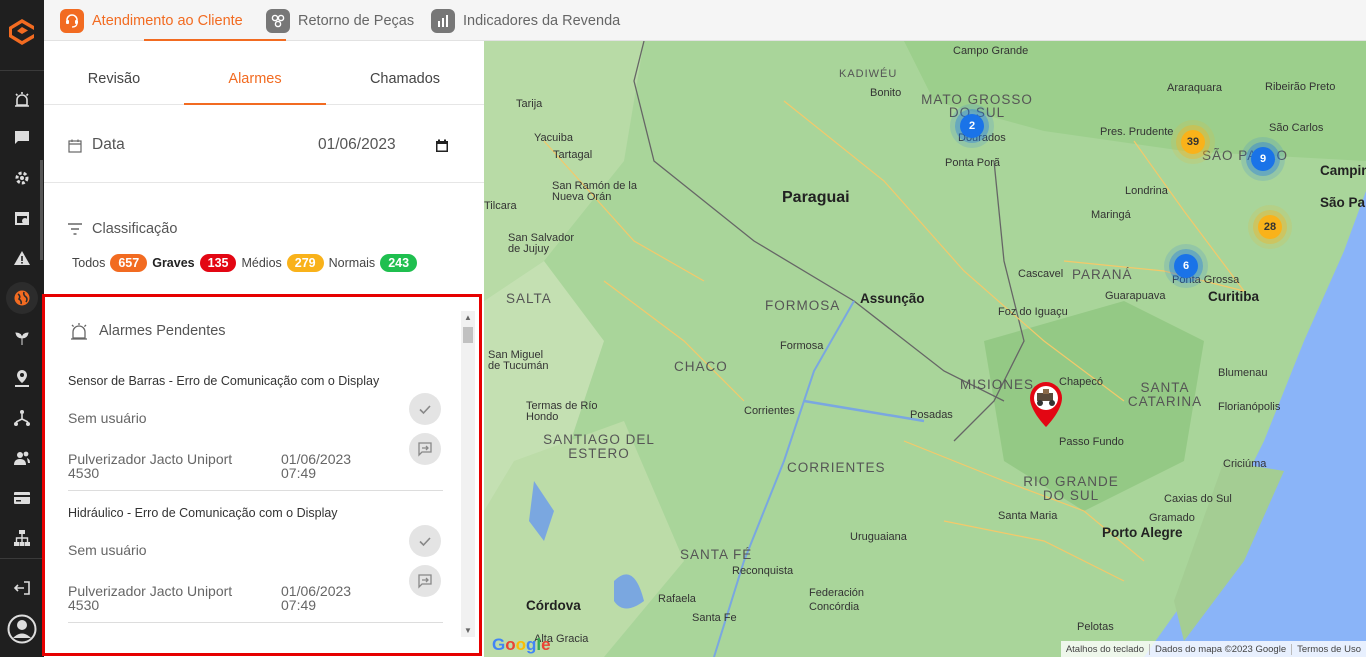 The height and width of the screenshot is (657, 1366). What do you see at coordinates (22, 338) in the screenshot?
I see `plant-icon` at bounding box center [22, 338].